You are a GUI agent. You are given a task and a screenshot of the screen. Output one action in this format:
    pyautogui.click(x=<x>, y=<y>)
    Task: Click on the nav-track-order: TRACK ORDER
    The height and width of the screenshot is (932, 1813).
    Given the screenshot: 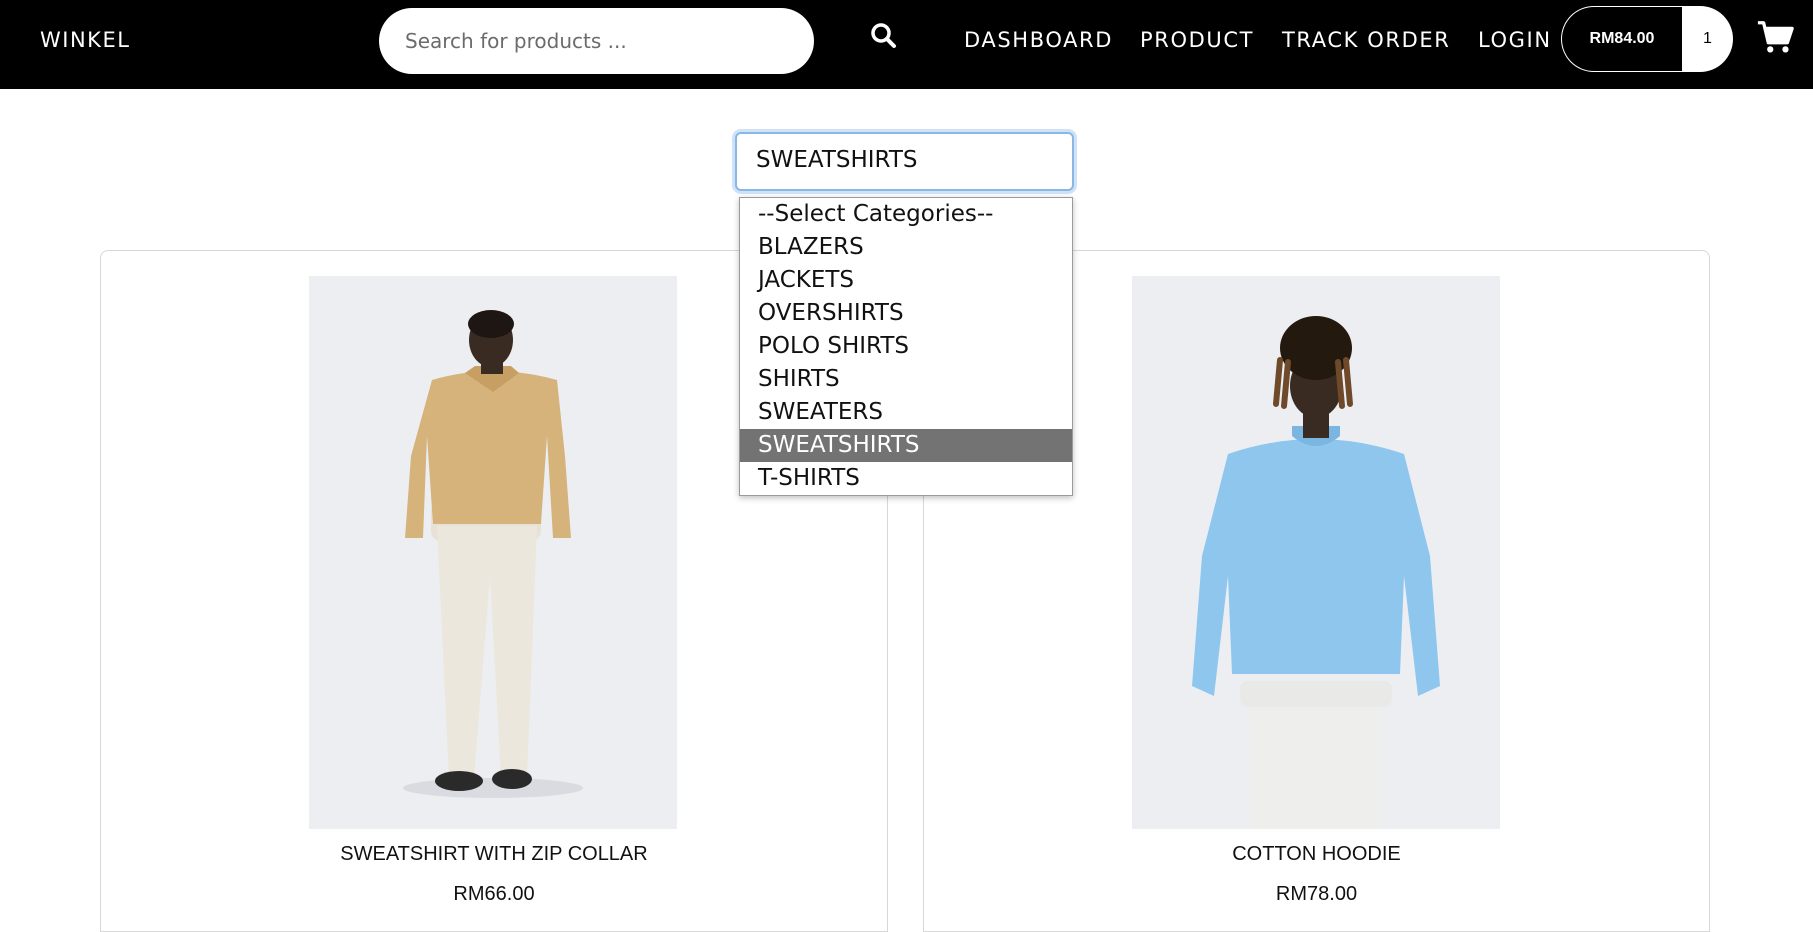 What is the action you would take?
    pyautogui.click(x=1366, y=40)
    